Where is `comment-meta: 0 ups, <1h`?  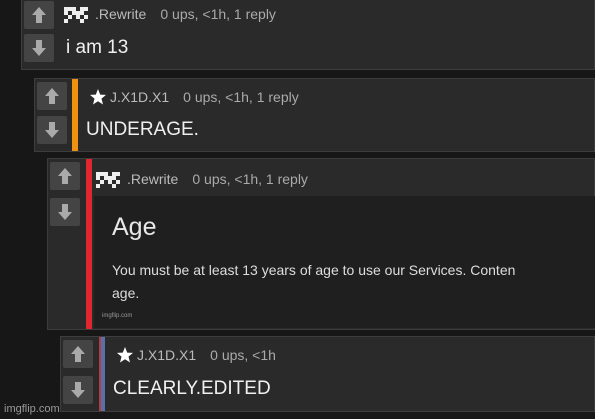
comment-meta: 0 ups, <1h is located at coordinates (243, 355).